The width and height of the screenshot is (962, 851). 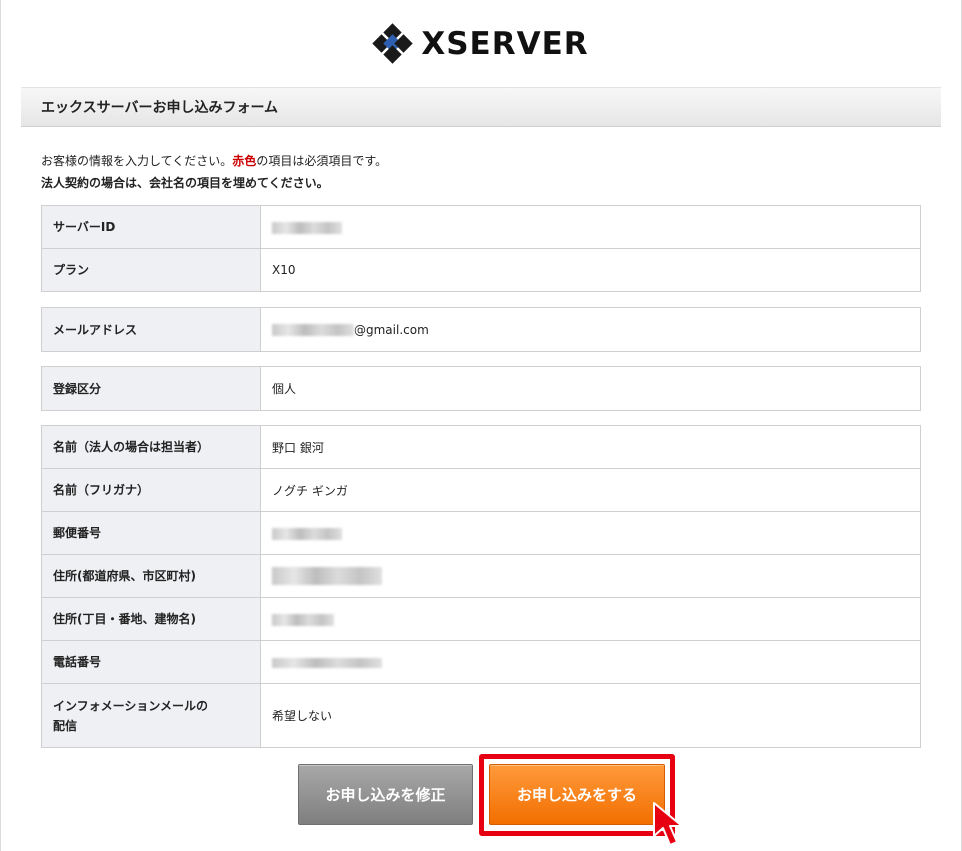 I want to click on form-title: エックスサーバーお申し込みフォーム, so click(x=481, y=107).